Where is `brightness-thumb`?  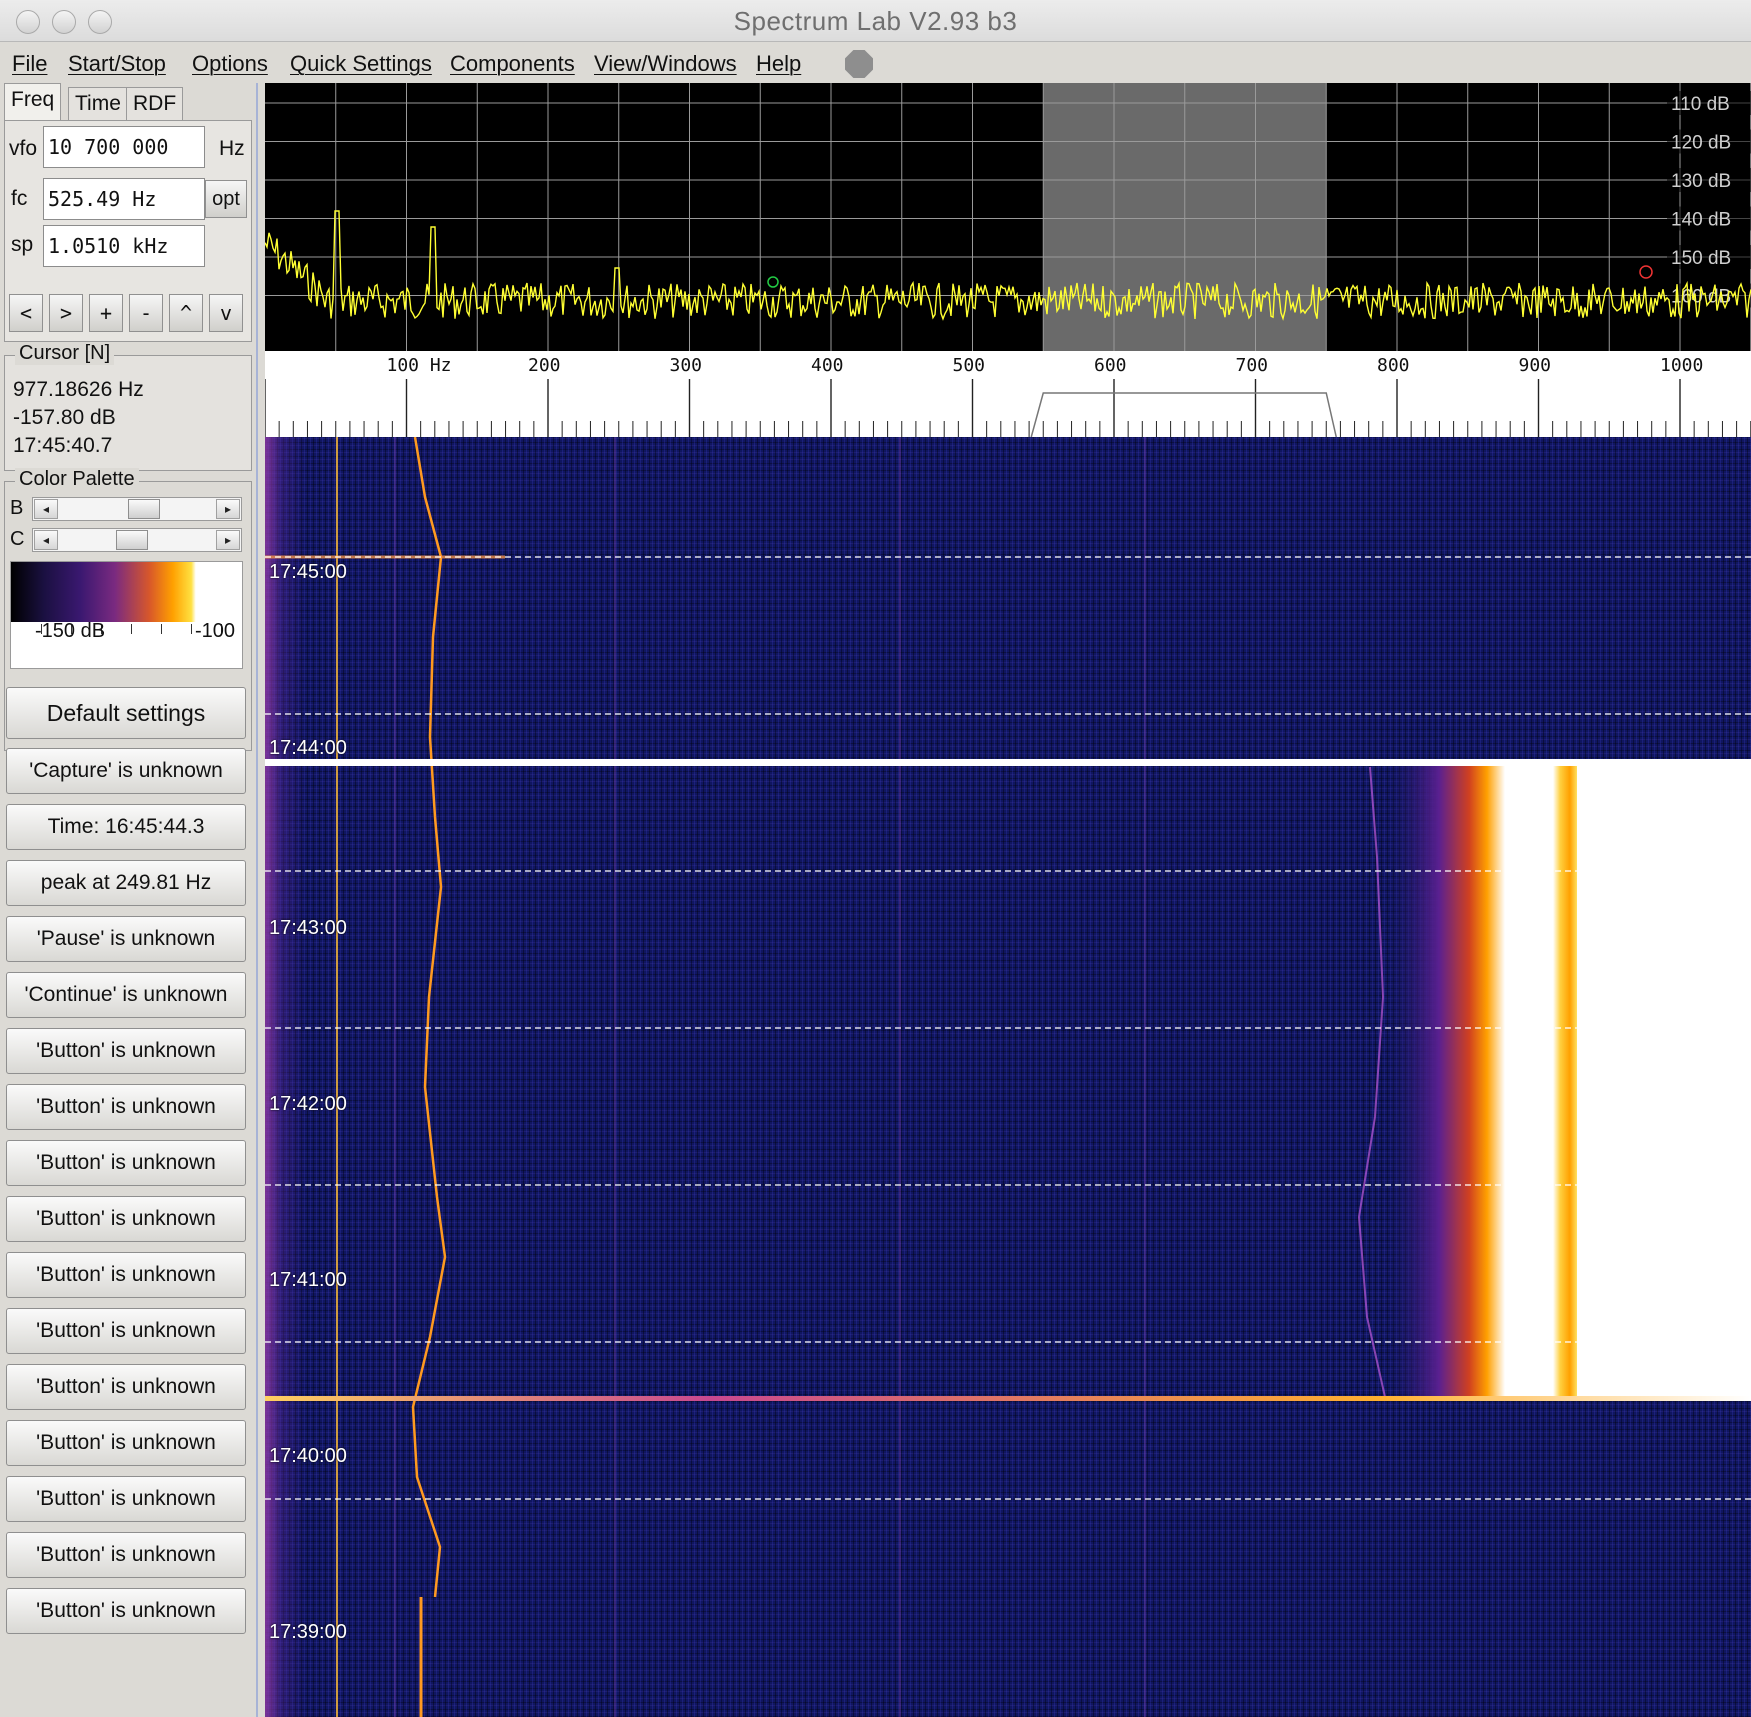 brightness-thumb is located at coordinates (144, 509).